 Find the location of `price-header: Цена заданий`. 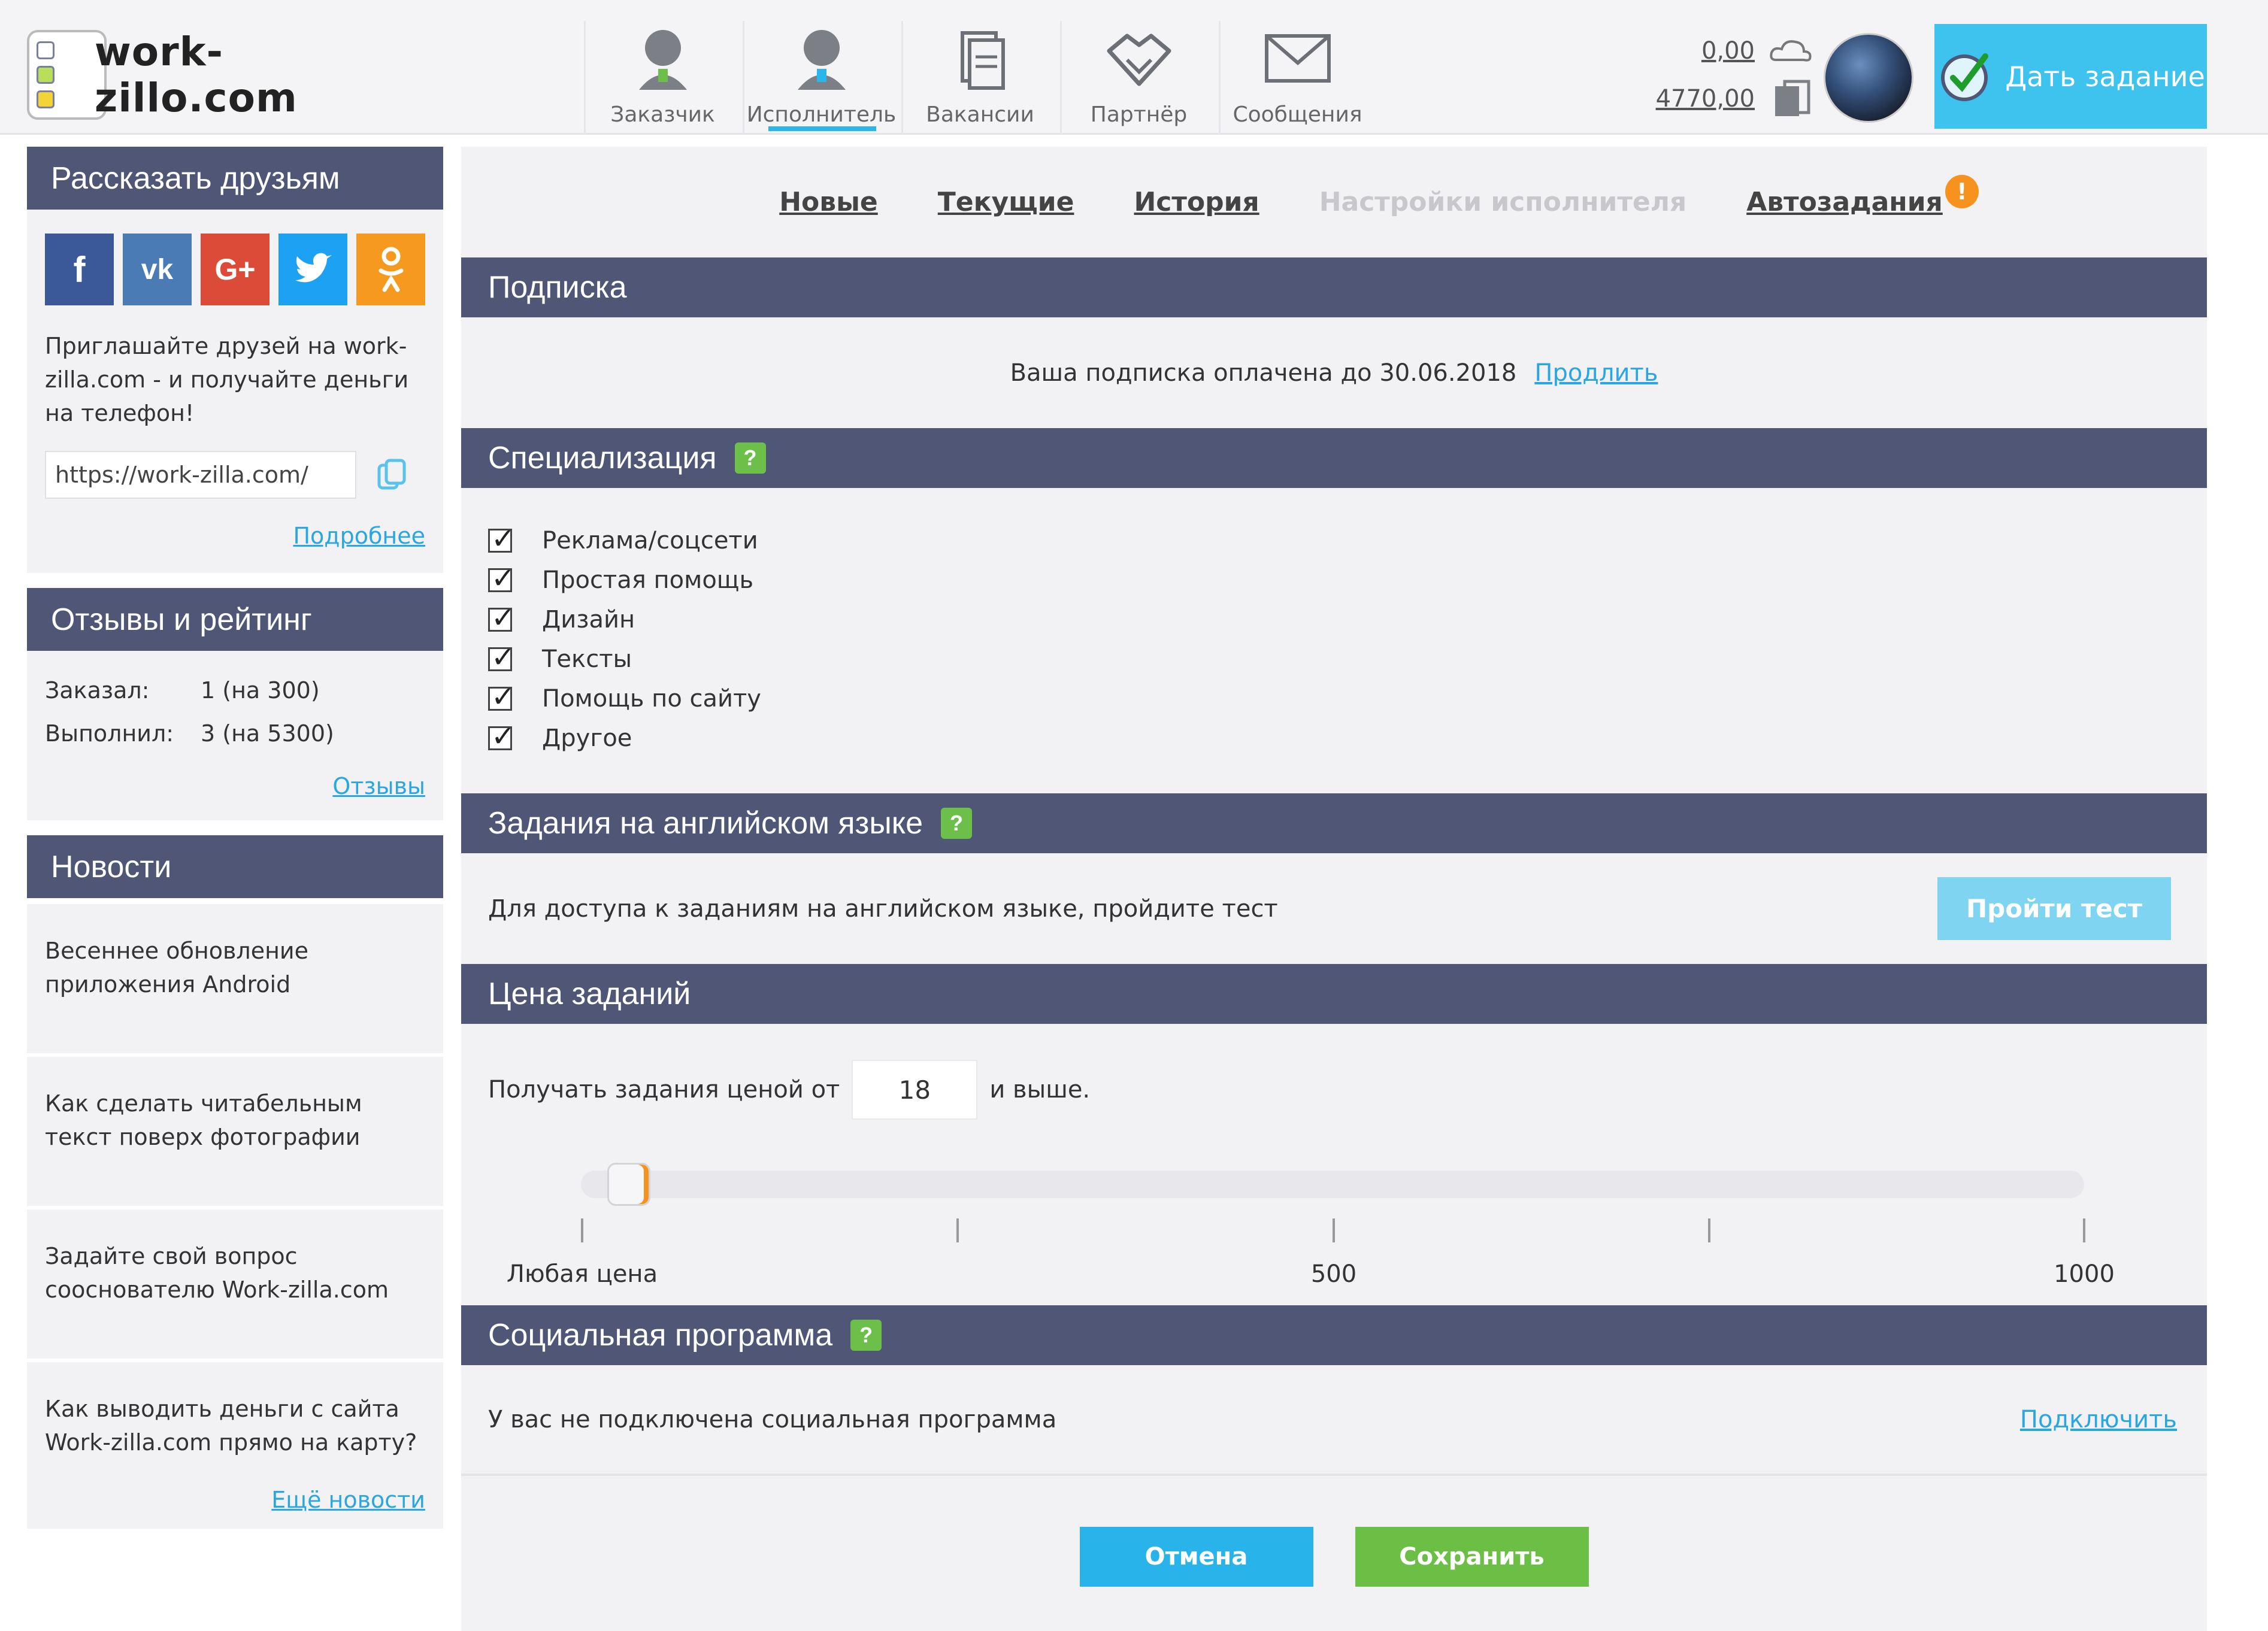

price-header: Цена заданий is located at coordinates (1334, 994).